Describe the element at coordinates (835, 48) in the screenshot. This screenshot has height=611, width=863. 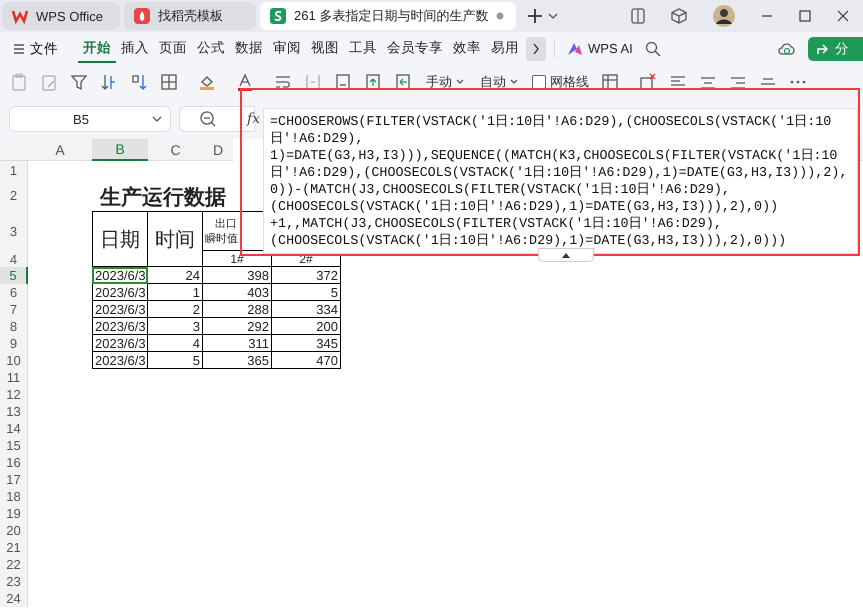
I see `share-button: 分` at that location.